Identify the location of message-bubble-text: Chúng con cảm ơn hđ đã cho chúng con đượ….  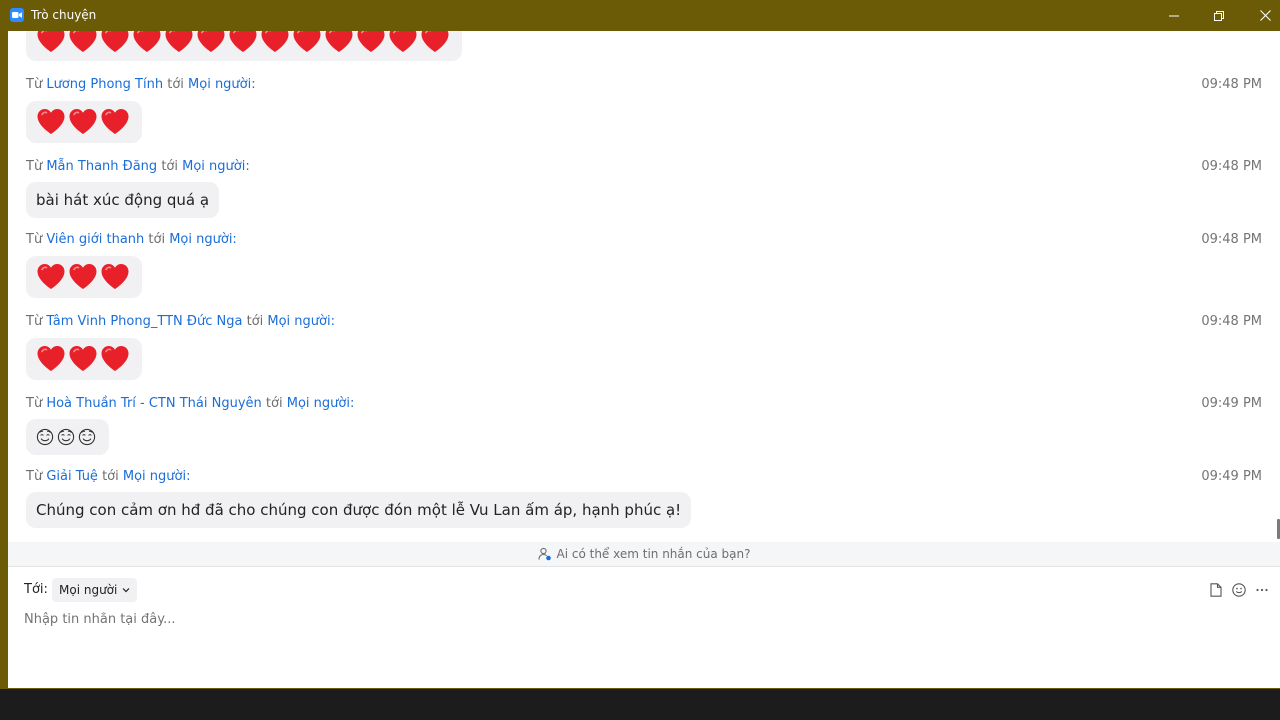
(359, 510).